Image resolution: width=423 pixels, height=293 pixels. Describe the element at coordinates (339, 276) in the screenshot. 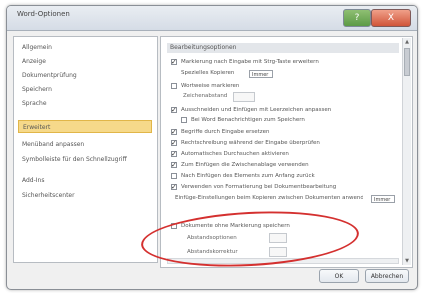

I see `ok-button: OK` at that location.